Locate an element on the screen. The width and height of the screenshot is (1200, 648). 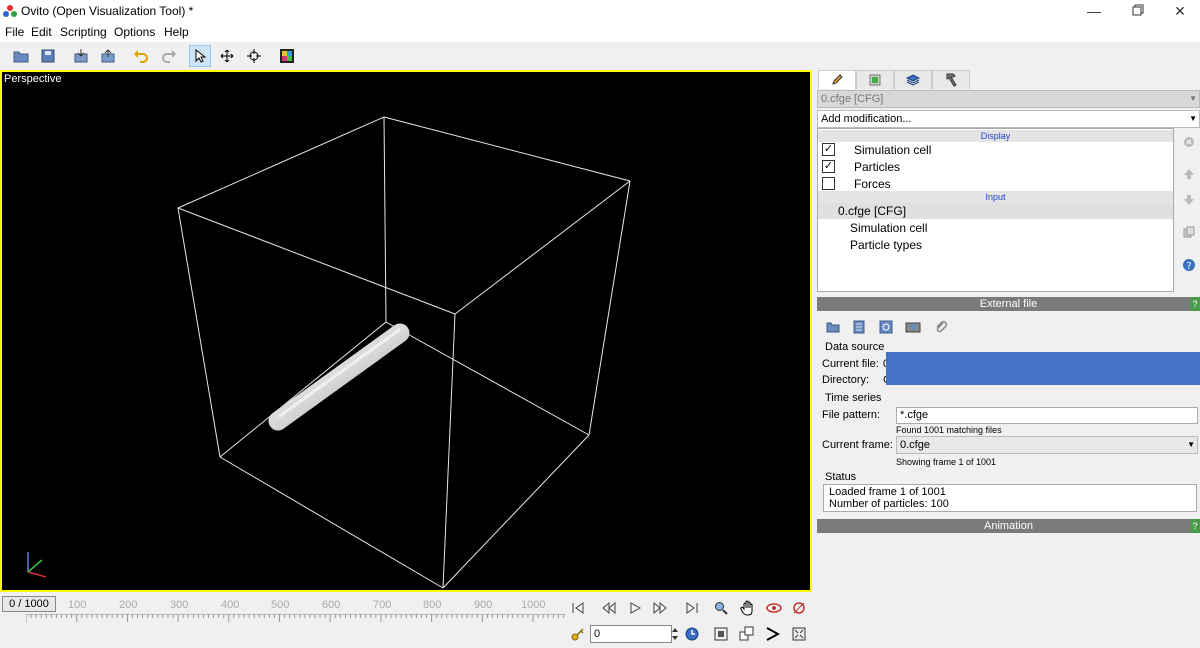
frame-indicator: 0 / 1000 is located at coordinates (29, 604).